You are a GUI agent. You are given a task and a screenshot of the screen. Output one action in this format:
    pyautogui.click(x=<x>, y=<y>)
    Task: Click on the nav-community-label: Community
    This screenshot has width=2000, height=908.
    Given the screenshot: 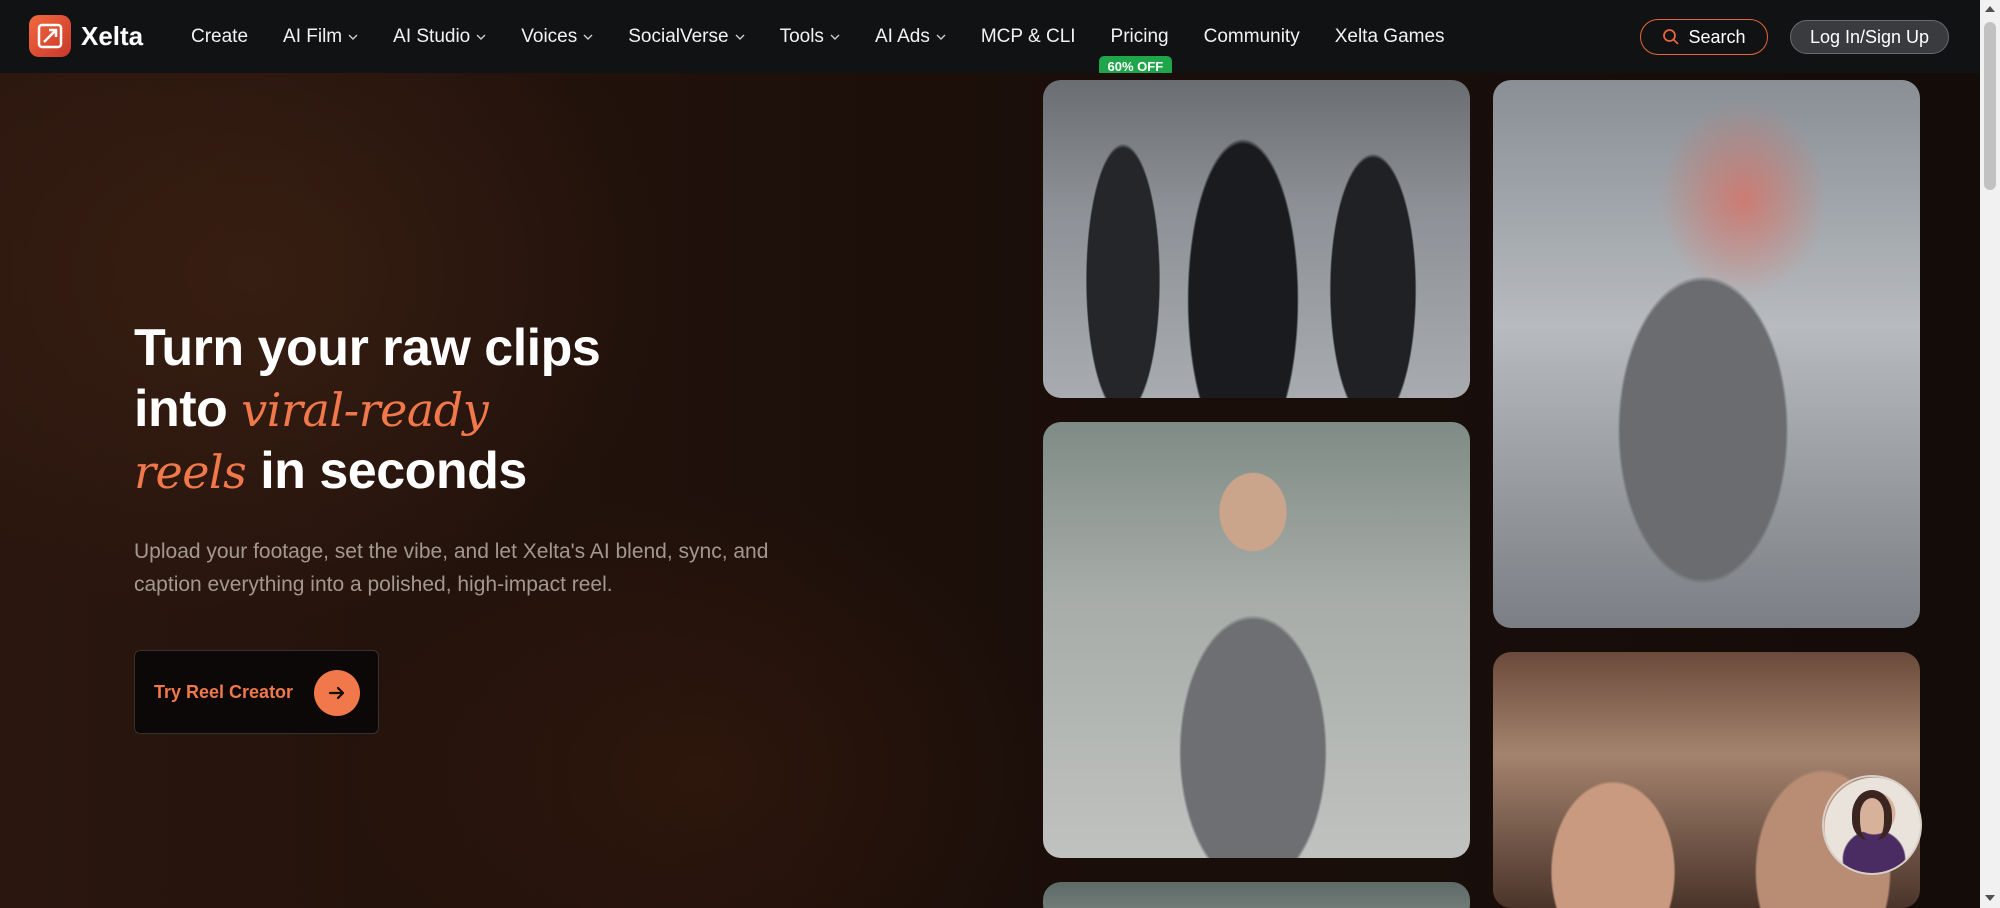 What is the action you would take?
    pyautogui.click(x=1251, y=36)
    